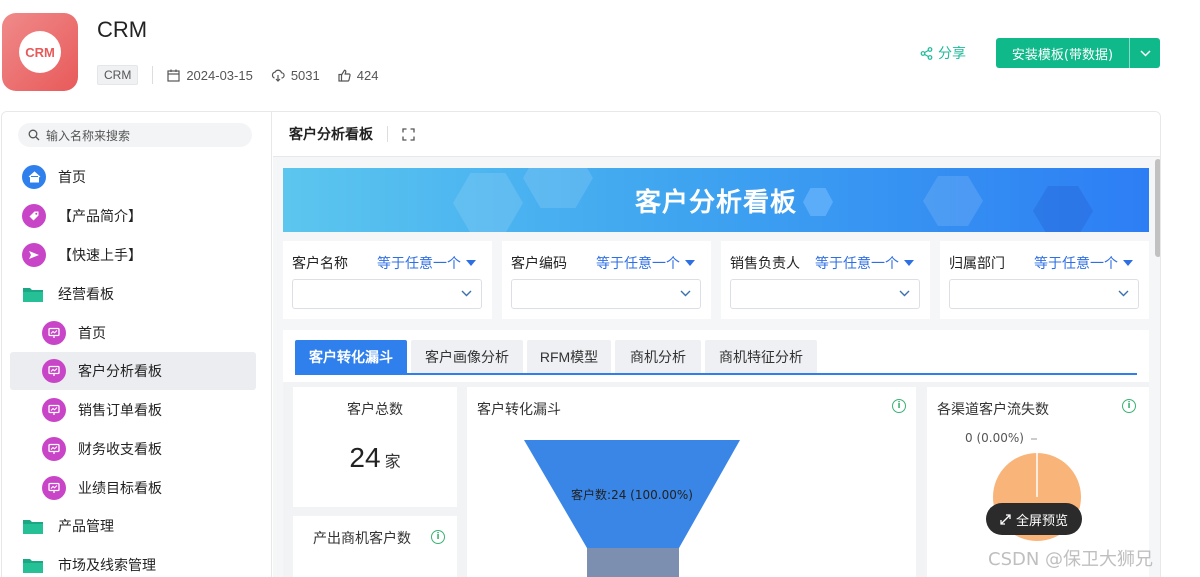  Describe the element at coordinates (761, 357) in the screenshot. I see `tab-opportunity-features: 商机特征分析` at that location.